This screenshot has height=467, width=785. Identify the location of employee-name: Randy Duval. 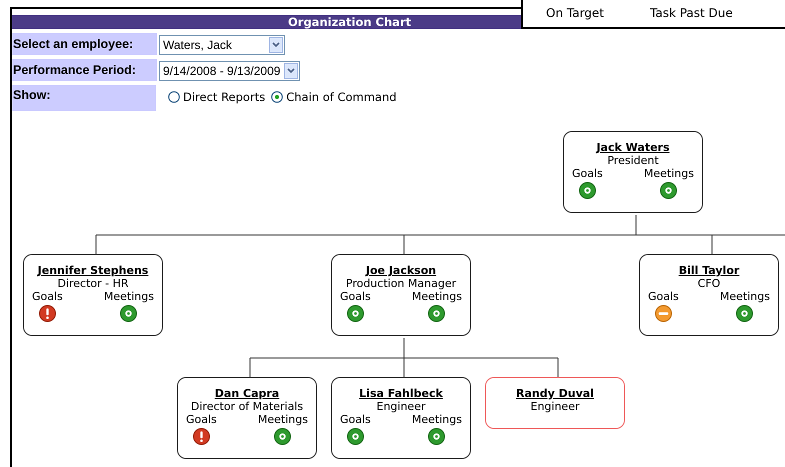
(555, 393).